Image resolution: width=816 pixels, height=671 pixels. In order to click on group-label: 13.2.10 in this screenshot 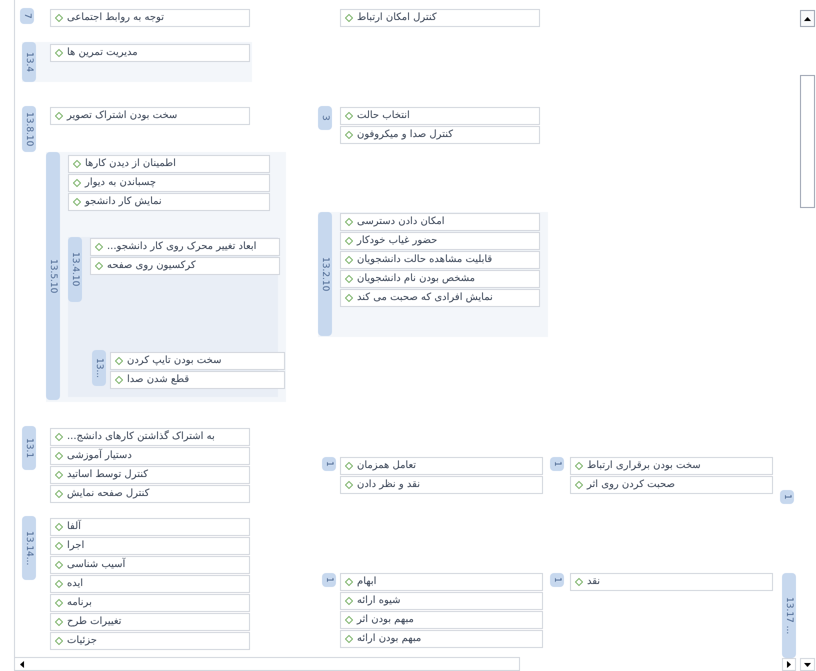, I will do `click(325, 274)`.